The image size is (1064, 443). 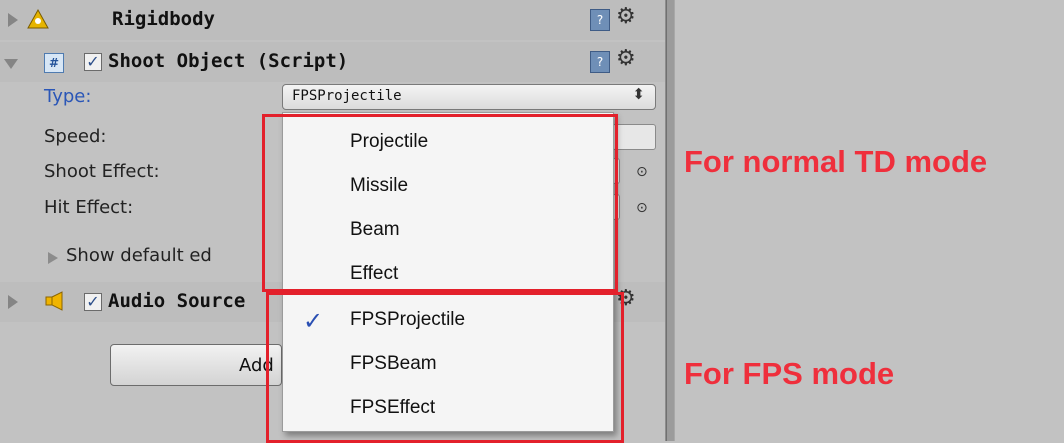 What do you see at coordinates (670, 220) in the screenshot?
I see `panel-divider` at bounding box center [670, 220].